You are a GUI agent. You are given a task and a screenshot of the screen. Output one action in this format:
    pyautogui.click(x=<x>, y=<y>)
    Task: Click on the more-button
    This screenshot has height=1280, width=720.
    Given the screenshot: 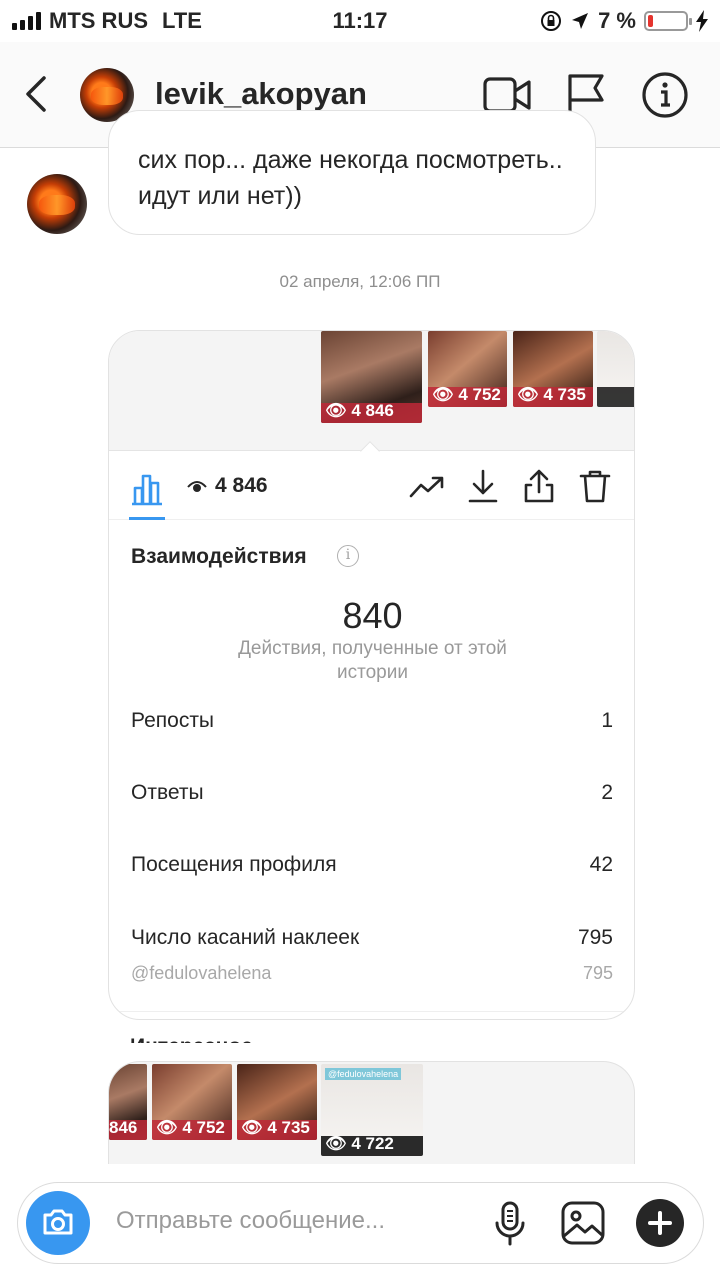 What is the action you would take?
    pyautogui.click(x=660, y=1223)
    